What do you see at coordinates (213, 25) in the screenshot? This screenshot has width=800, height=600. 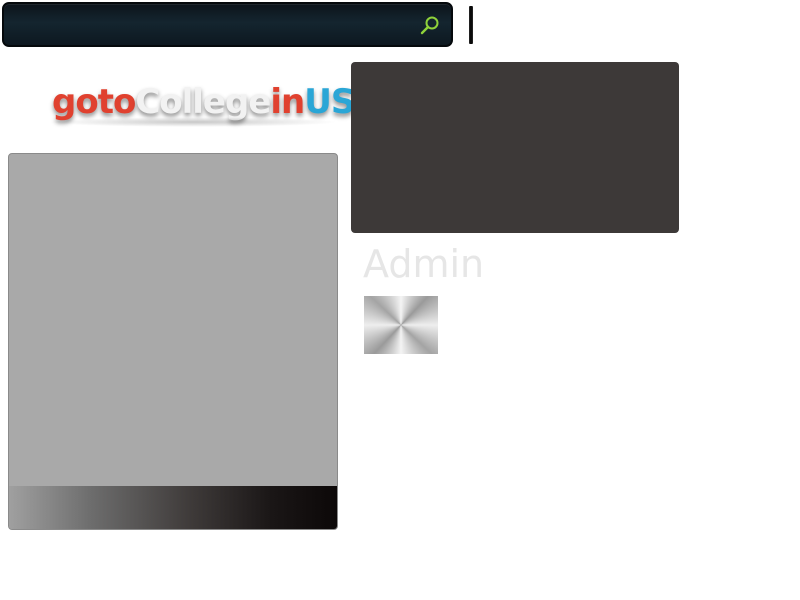 I see `search-input` at bounding box center [213, 25].